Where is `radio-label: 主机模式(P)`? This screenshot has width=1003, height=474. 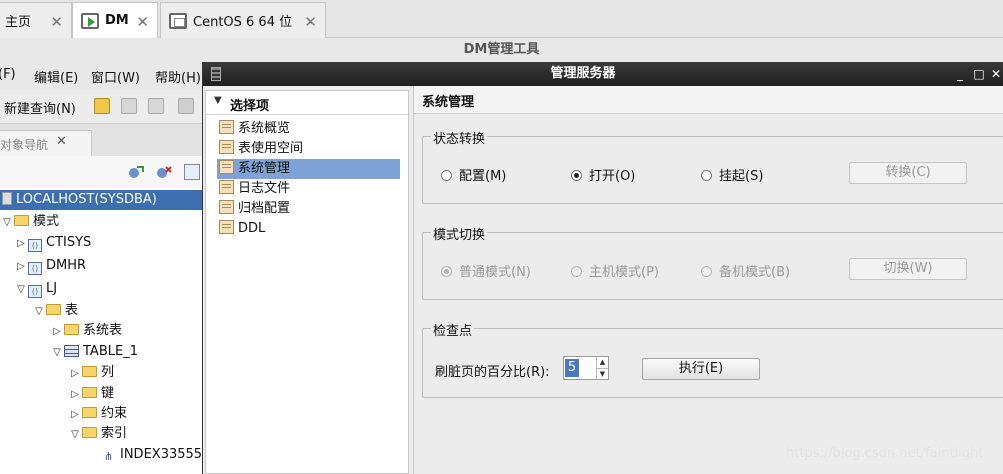 radio-label: 主机模式(P) is located at coordinates (624, 272).